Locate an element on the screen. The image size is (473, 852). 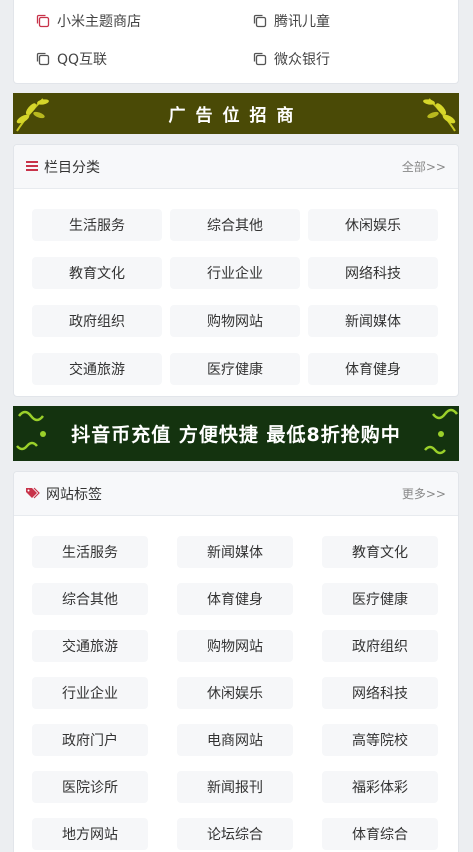
tag-item: 论坛综合 is located at coordinates (235, 834).